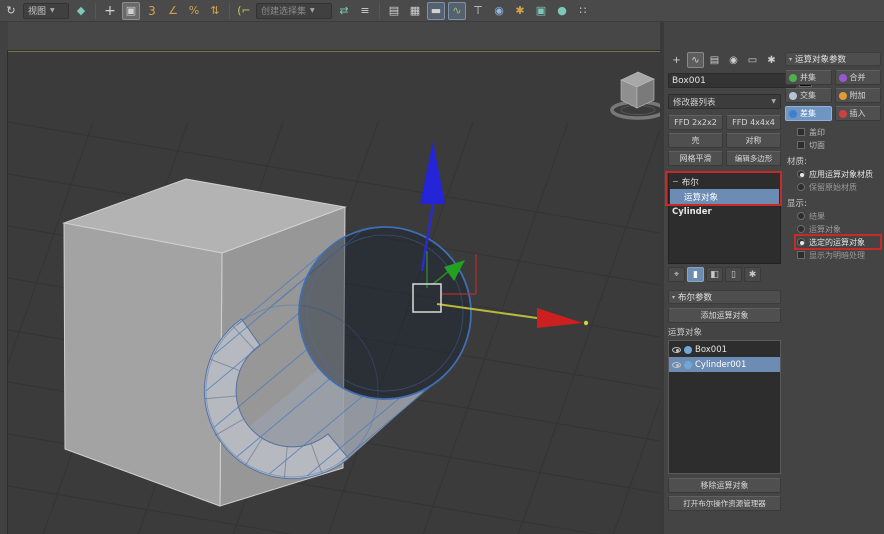 This screenshot has height=534, width=884. What do you see at coordinates (753, 122) in the screenshot?
I see `modifier-button-ffd4x4x4: FFD 4x4x4` at bounding box center [753, 122].